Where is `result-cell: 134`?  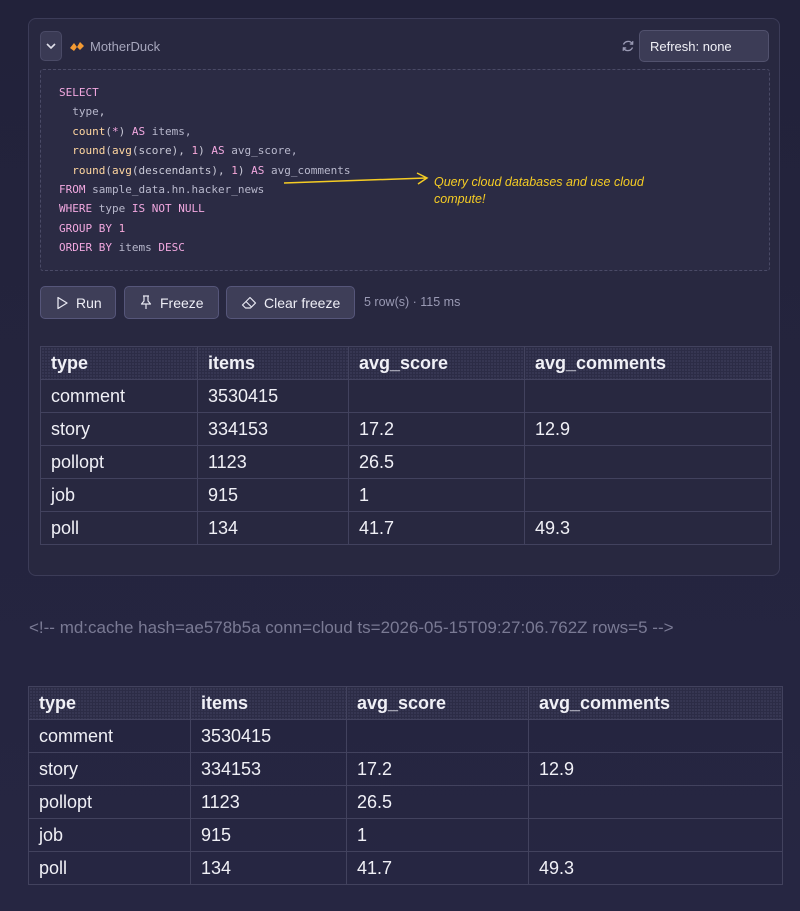
result-cell: 134 is located at coordinates (273, 528).